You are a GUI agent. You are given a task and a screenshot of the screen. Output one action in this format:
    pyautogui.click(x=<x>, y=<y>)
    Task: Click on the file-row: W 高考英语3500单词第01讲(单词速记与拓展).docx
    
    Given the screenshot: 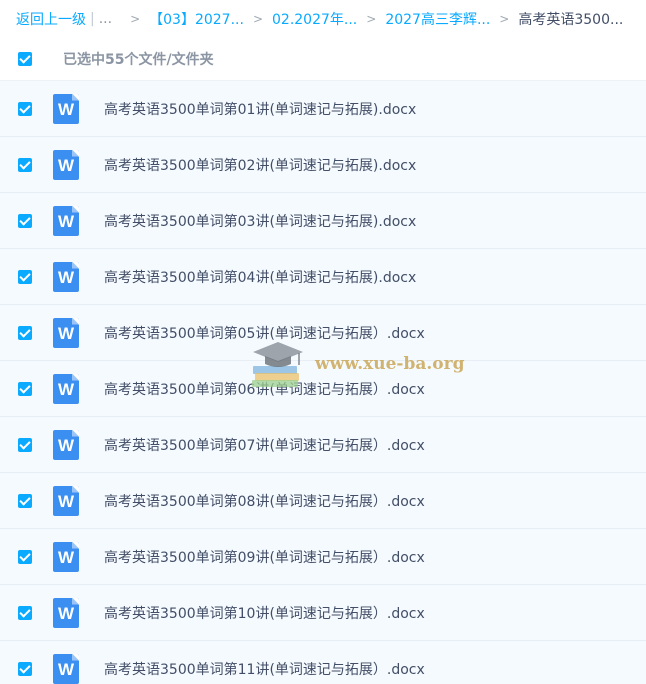 What is the action you would take?
    pyautogui.click(x=323, y=109)
    